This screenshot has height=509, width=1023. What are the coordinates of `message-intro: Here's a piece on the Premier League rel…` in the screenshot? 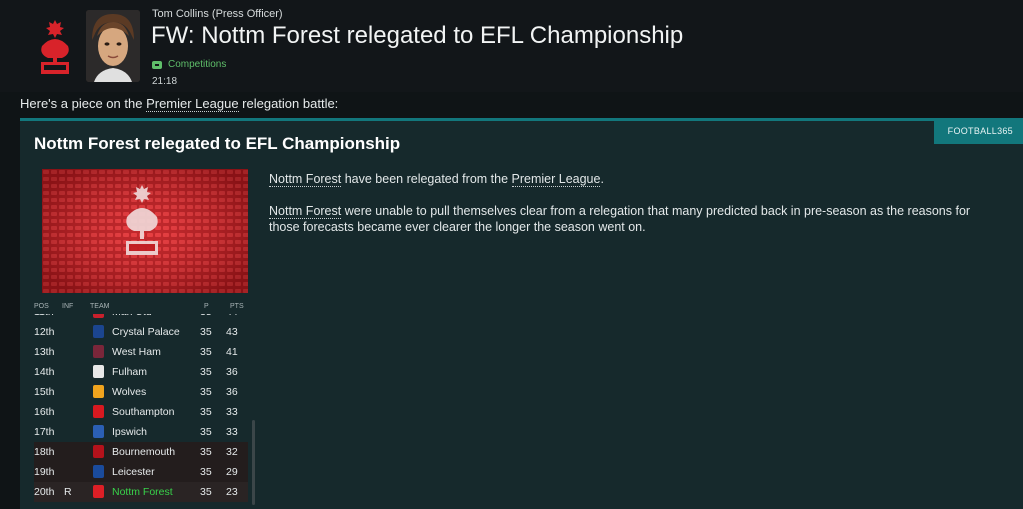 It's located at (179, 104).